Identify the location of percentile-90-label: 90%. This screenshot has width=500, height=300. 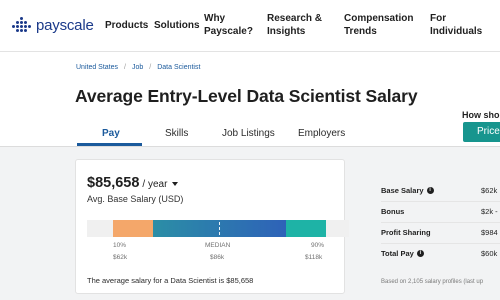
(318, 245).